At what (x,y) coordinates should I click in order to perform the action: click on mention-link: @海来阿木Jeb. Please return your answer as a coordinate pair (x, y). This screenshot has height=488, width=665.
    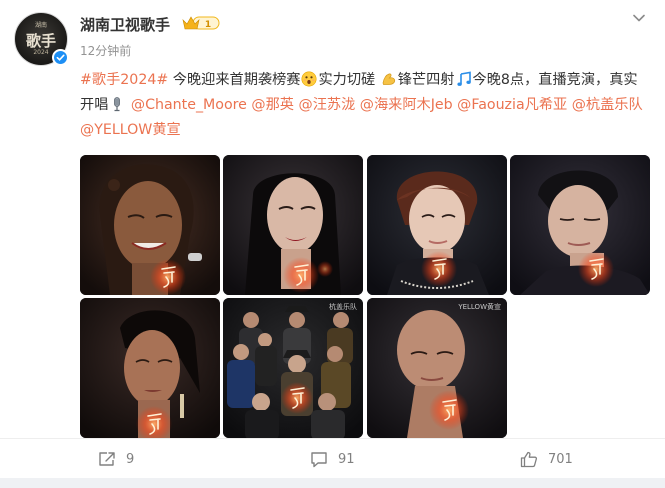
    Looking at the image, I should click on (404, 105).